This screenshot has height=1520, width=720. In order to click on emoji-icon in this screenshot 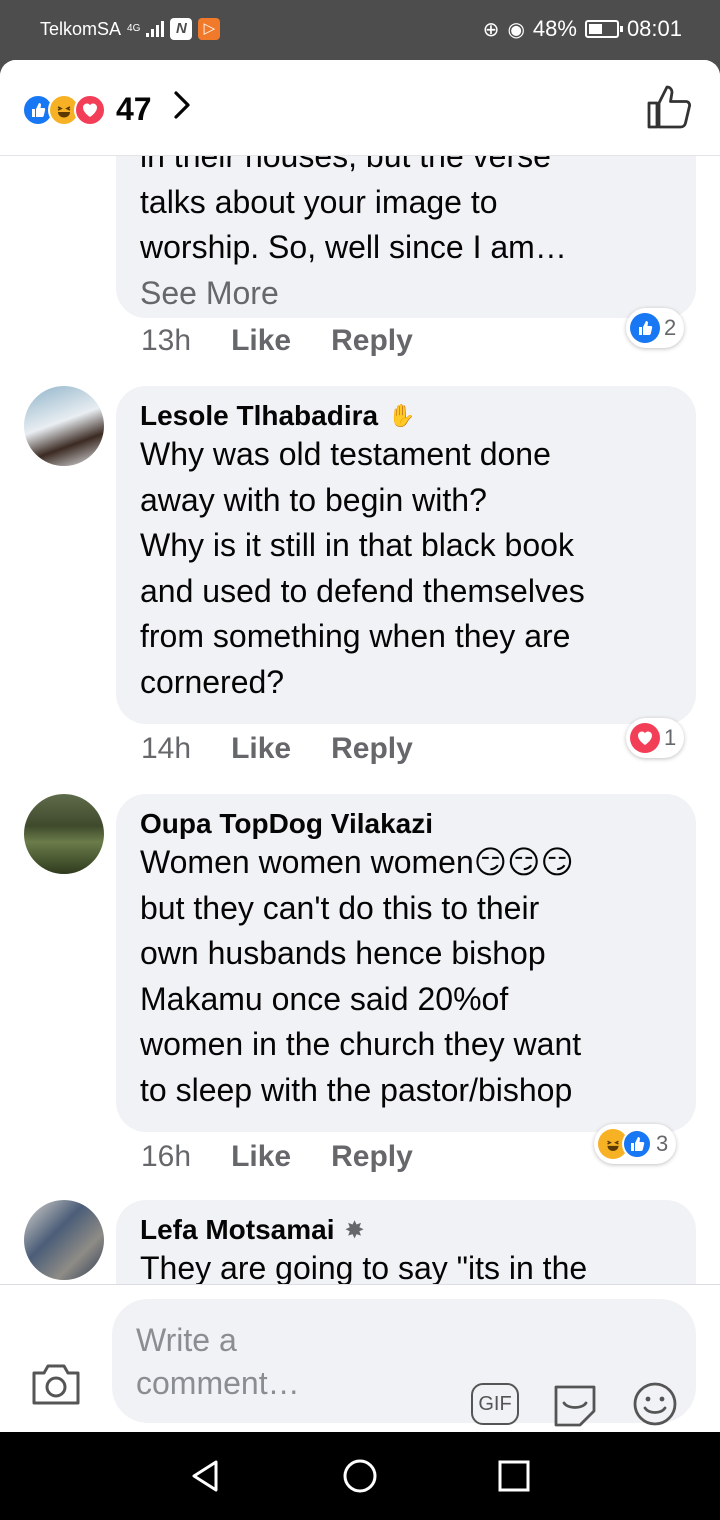, I will do `click(655, 1404)`.